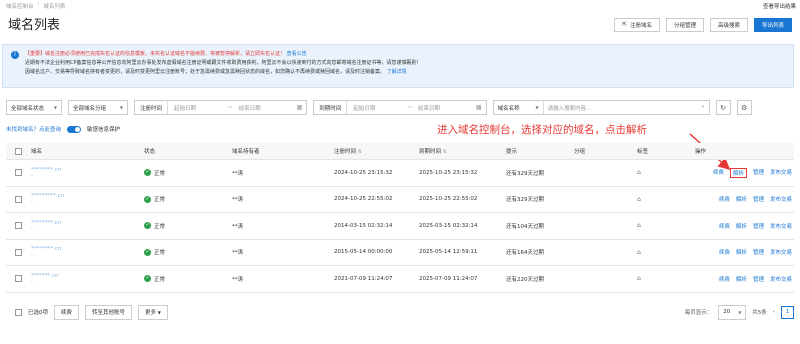  What do you see at coordinates (684, 25) in the screenshot?
I see `group-manage-button: 分组管理` at bounding box center [684, 25].